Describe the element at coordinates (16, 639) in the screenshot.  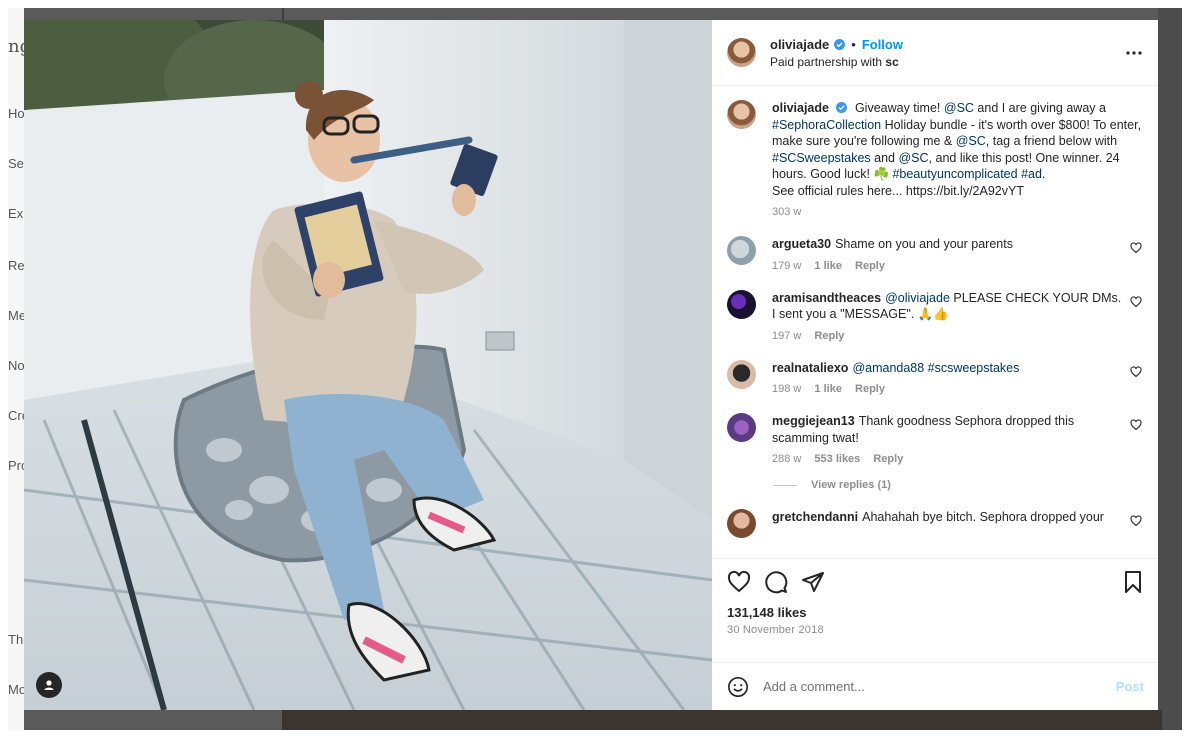
I see `background-nav-fragment: Th` at that location.